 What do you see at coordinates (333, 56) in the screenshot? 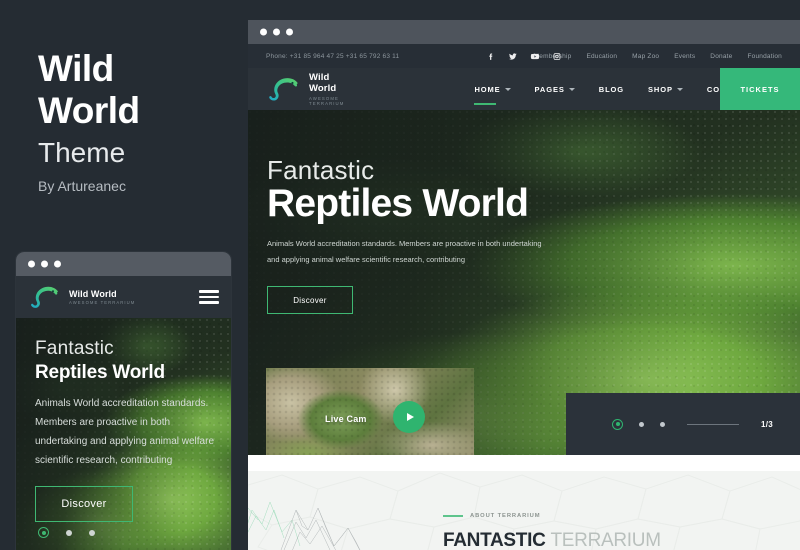
I see `topbar-phone: Phone: +31 85 964 47 25 +31 65 792 63 11` at bounding box center [333, 56].